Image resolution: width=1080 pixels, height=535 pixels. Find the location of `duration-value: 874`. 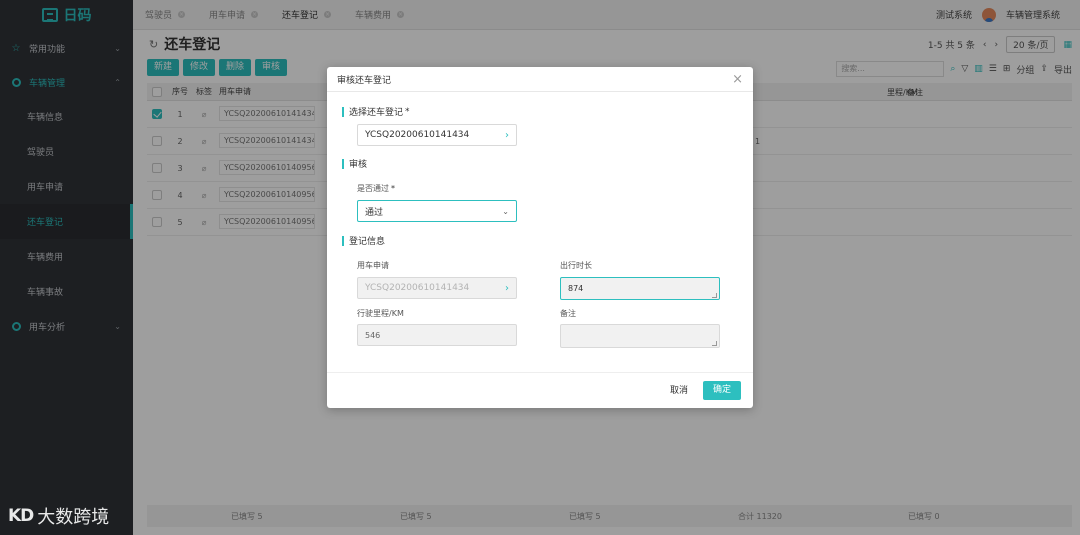

duration-value: 874 is located at coordinates (576, 288).